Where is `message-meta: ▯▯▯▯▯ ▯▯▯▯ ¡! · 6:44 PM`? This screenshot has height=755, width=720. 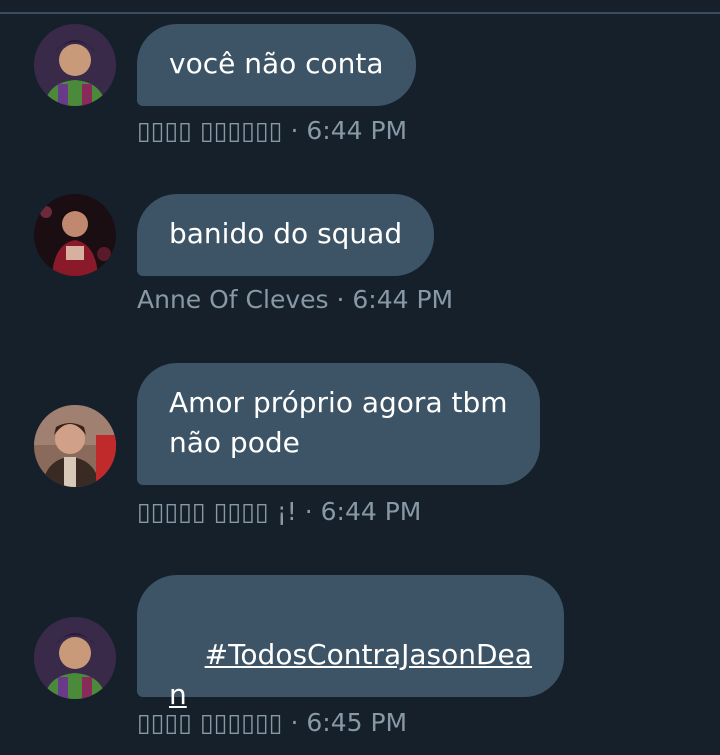 message-meta: ▯▯▯▯▯ ▯▯▯▯ ¡! · 6:44 PM is located at coordinates (279, 511).